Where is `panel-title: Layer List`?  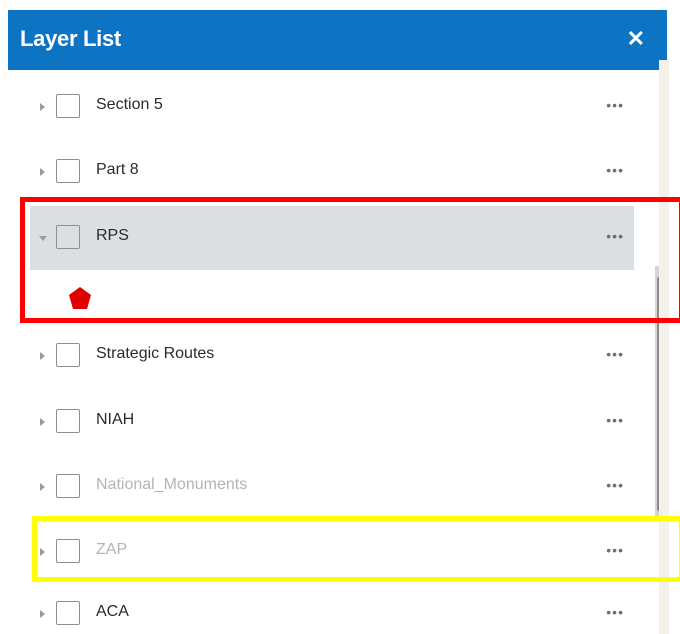
panel-title: Layer List is located at coordinates (70, 38).